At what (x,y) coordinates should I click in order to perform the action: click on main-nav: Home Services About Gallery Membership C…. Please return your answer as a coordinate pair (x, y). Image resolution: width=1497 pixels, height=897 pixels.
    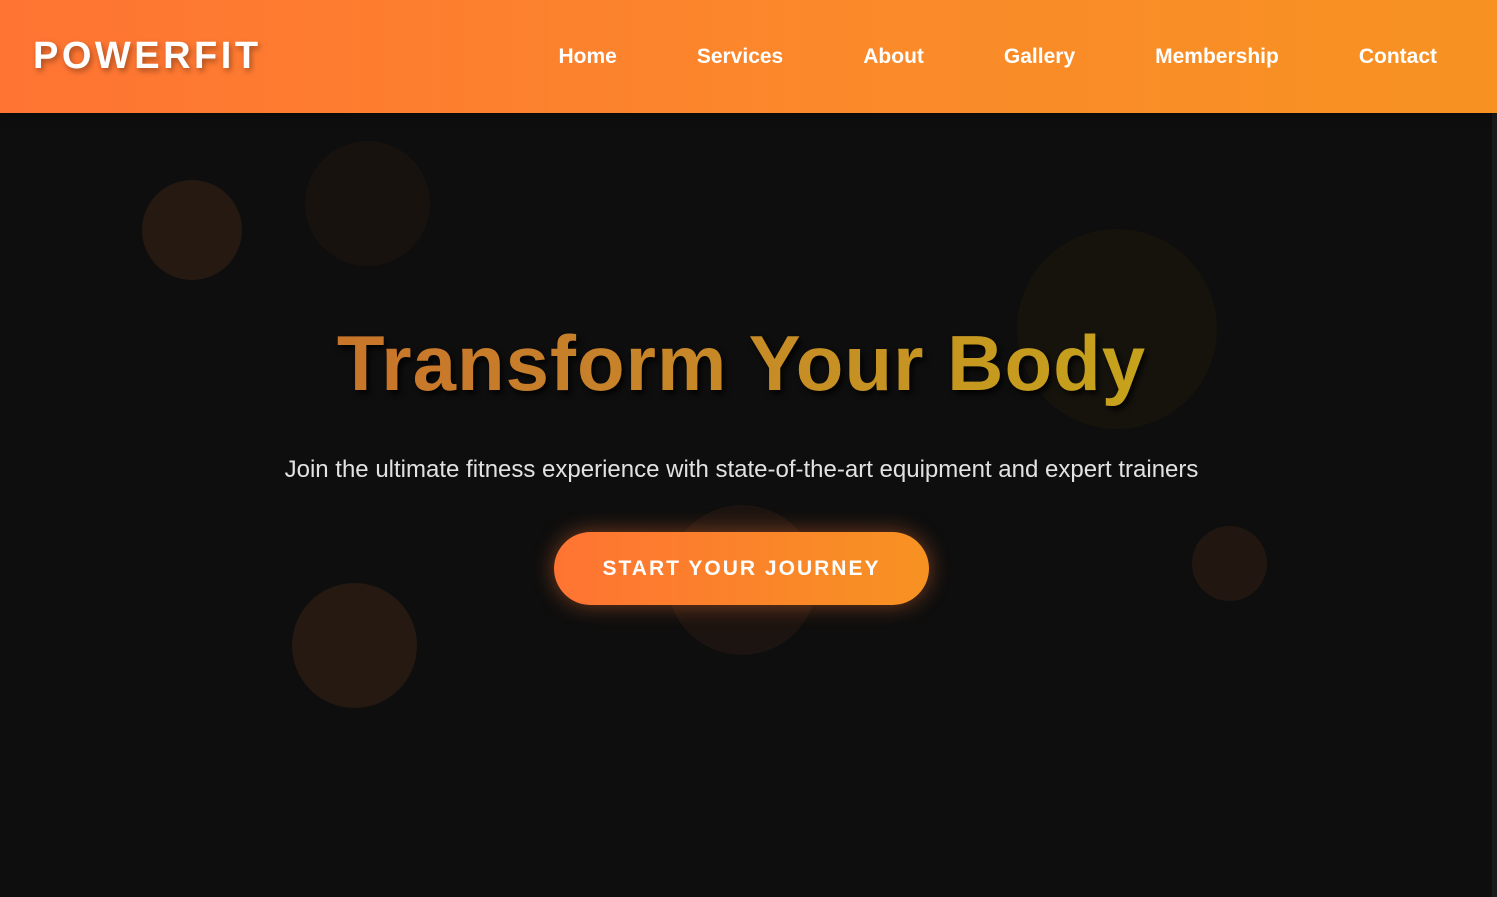
    Looking at the image, I should click on (997, 57).